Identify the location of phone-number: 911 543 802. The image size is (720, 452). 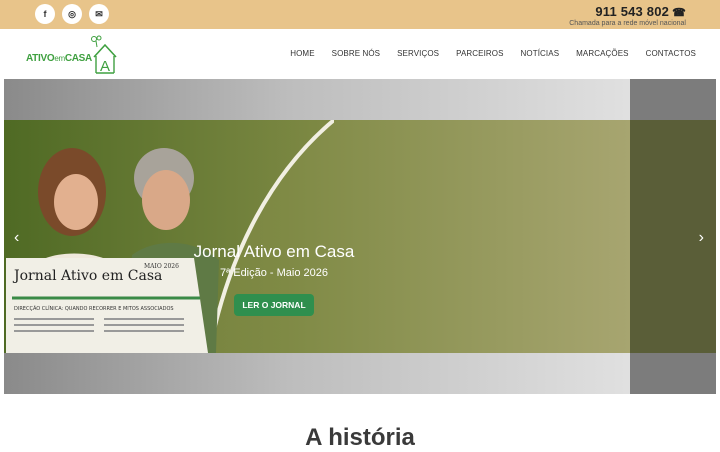
(632, 11).